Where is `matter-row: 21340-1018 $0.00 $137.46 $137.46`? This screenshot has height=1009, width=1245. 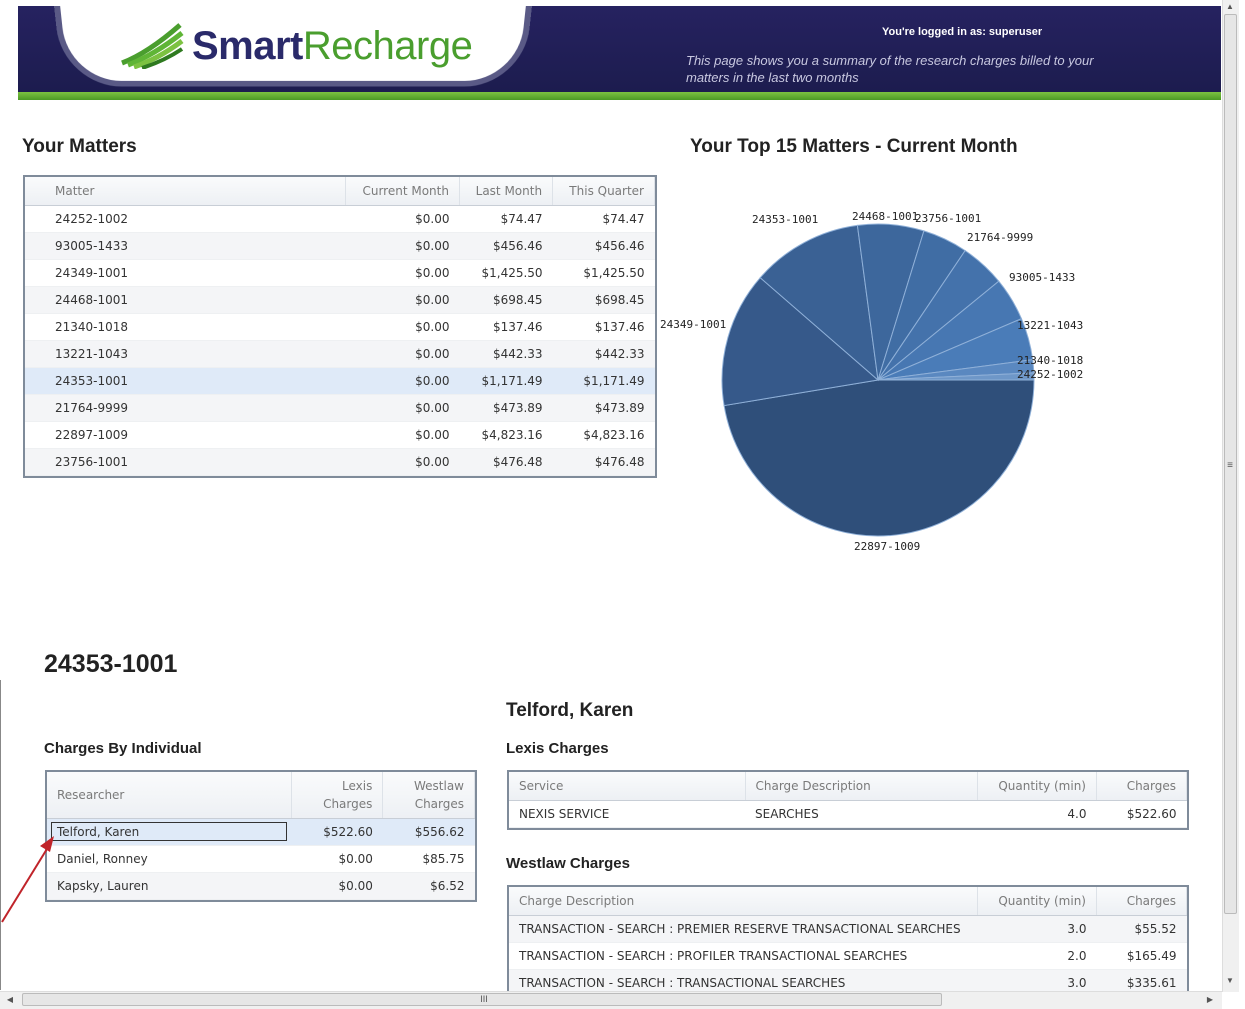 matter-row: 21340-1018 $0.00 $137.46 $137.46 is located at coordinates (340, 327).